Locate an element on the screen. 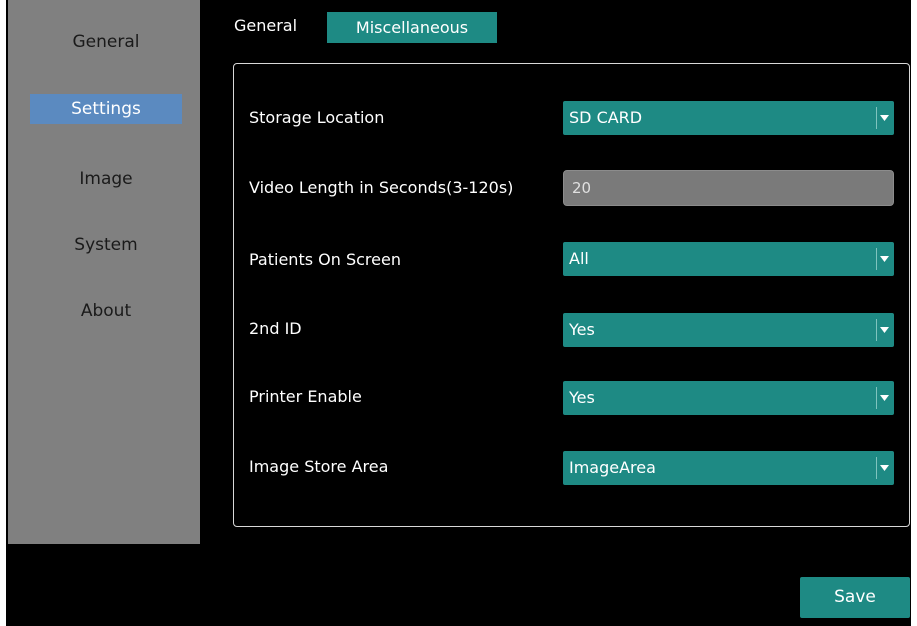  printer-enable-value: Yes is located at coordinates (582, 397).